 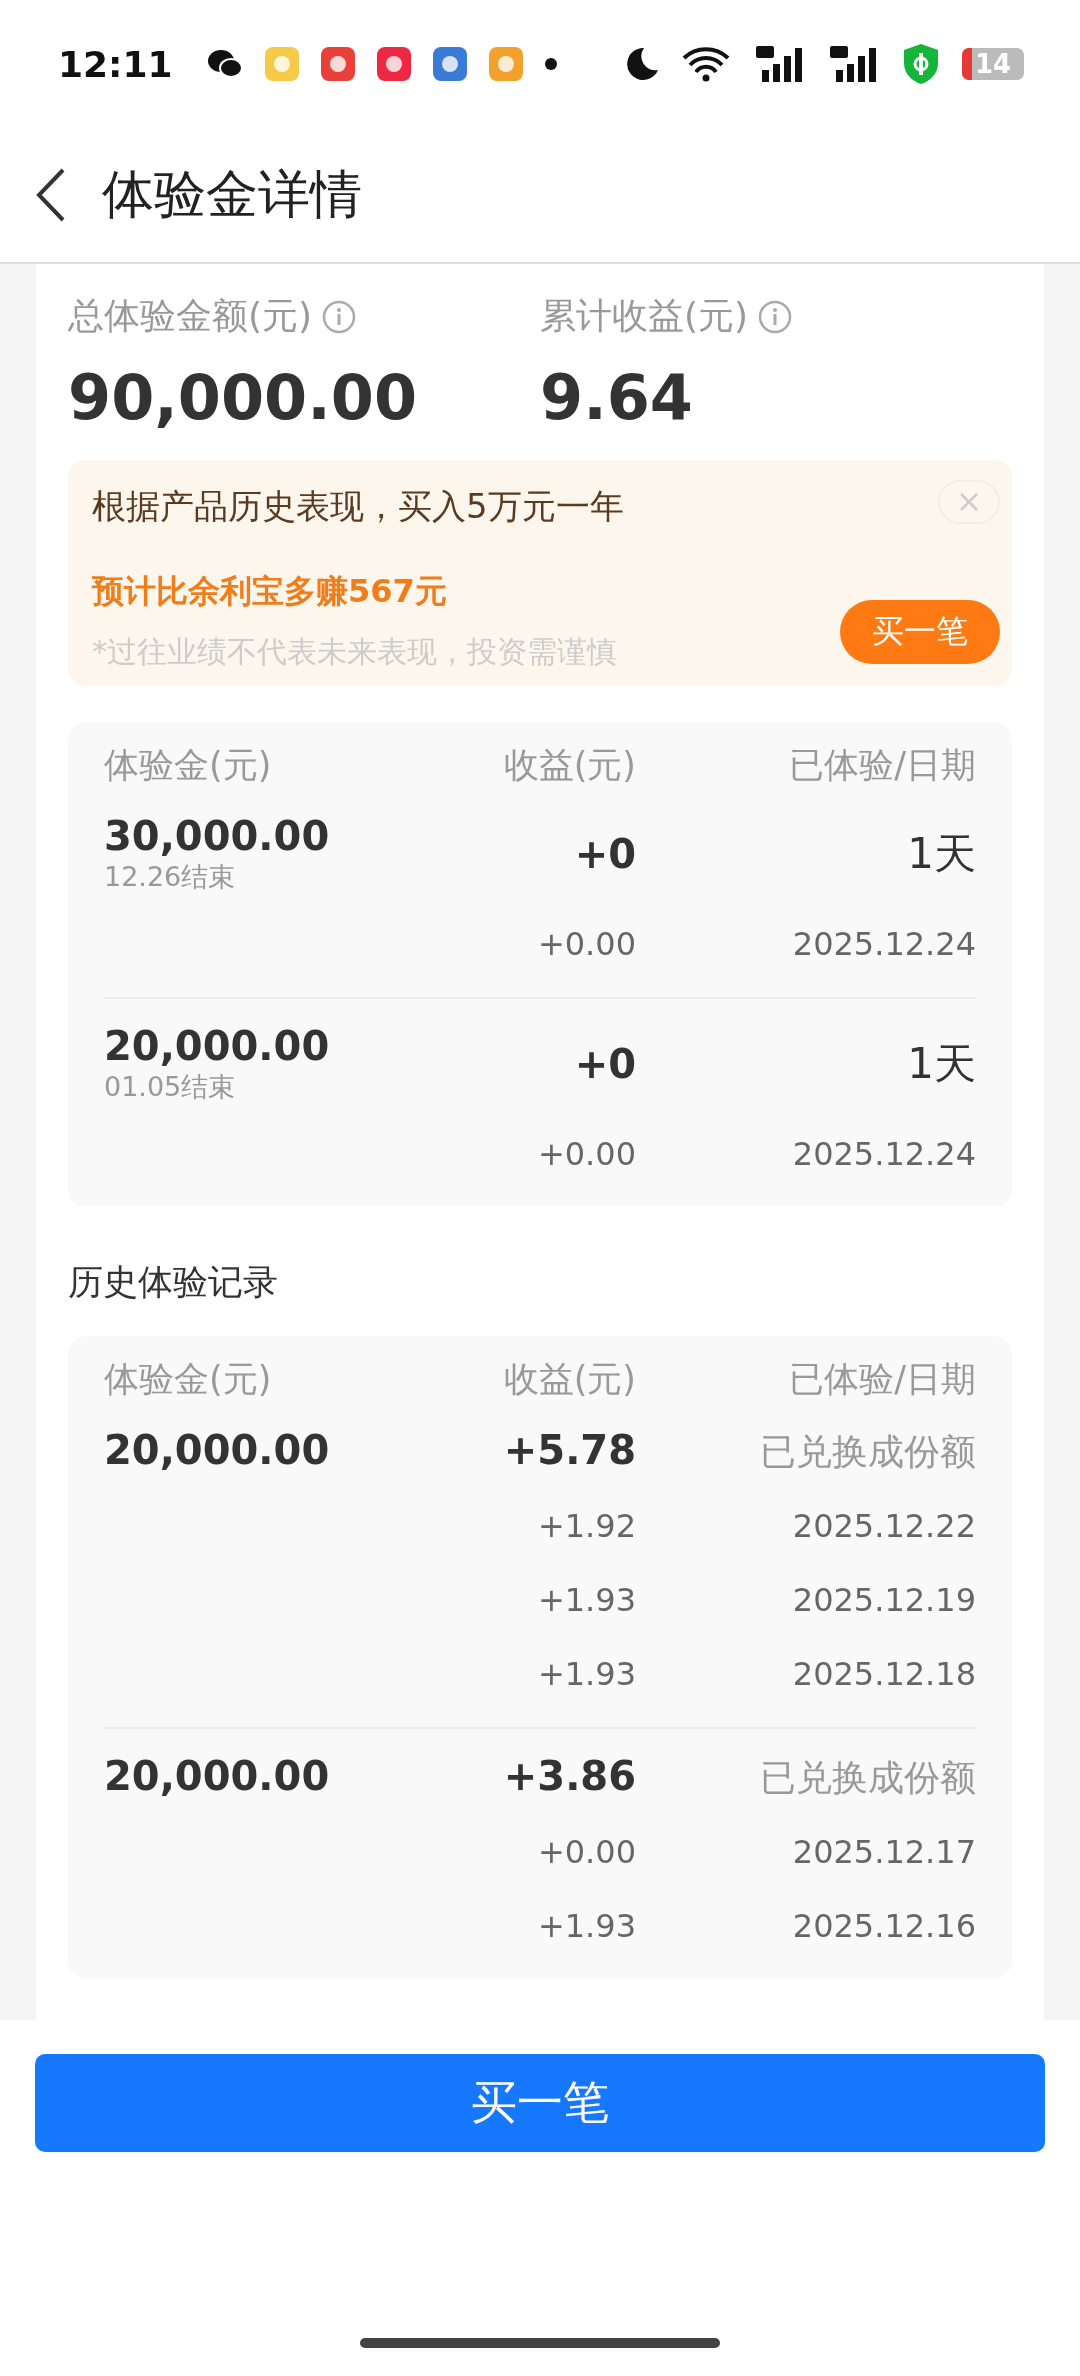 What do you see at coordinates (170, 1087) in the screenshot?
I see `end-date-note: 01.05结束` at bounding box center [170, 1087].